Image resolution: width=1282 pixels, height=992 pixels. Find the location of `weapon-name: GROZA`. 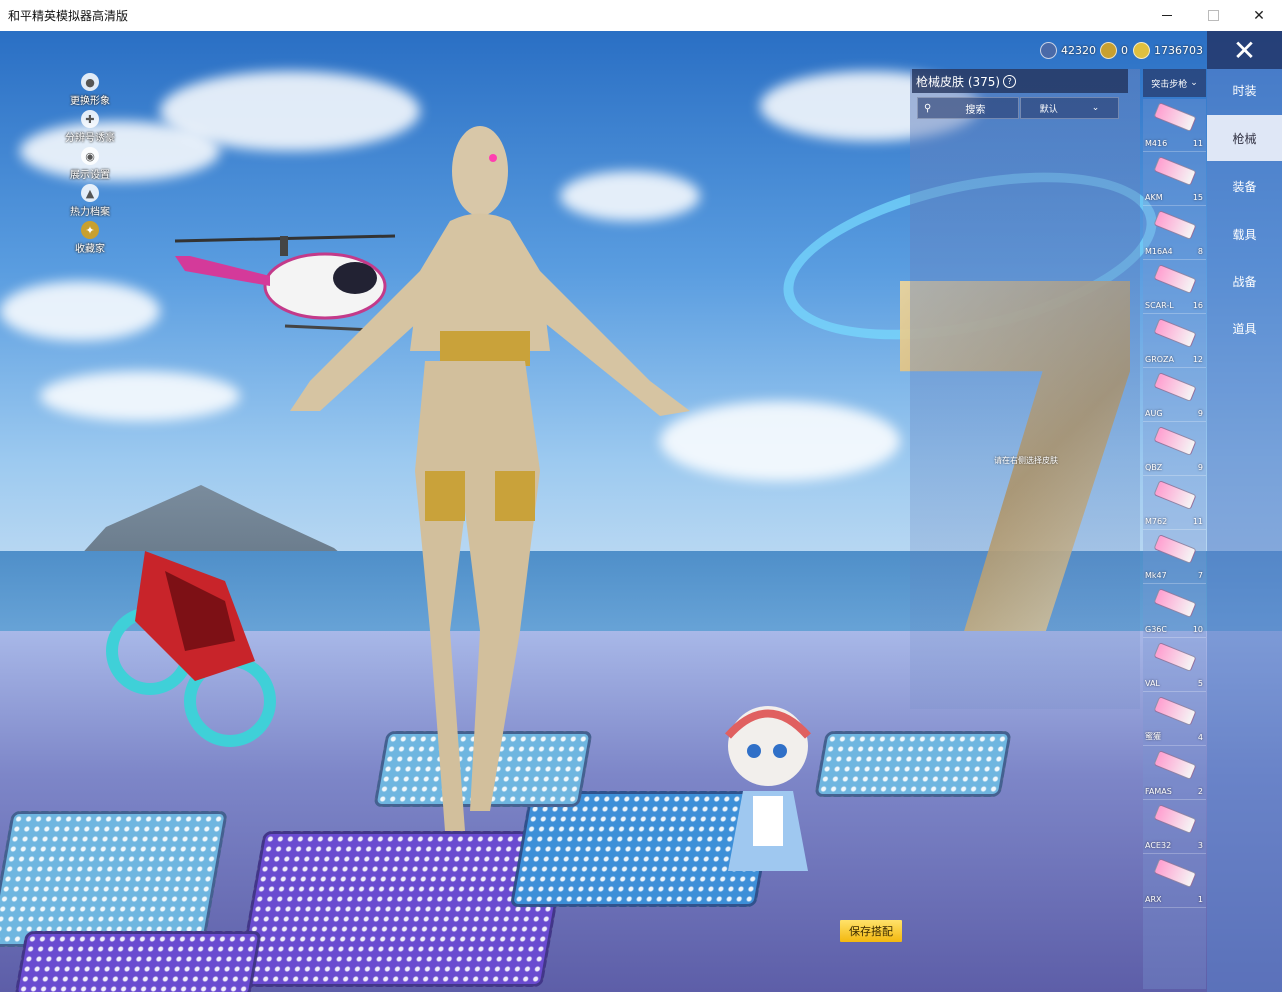

weapon-name: GROZA is located at coordinates (1160, 359).